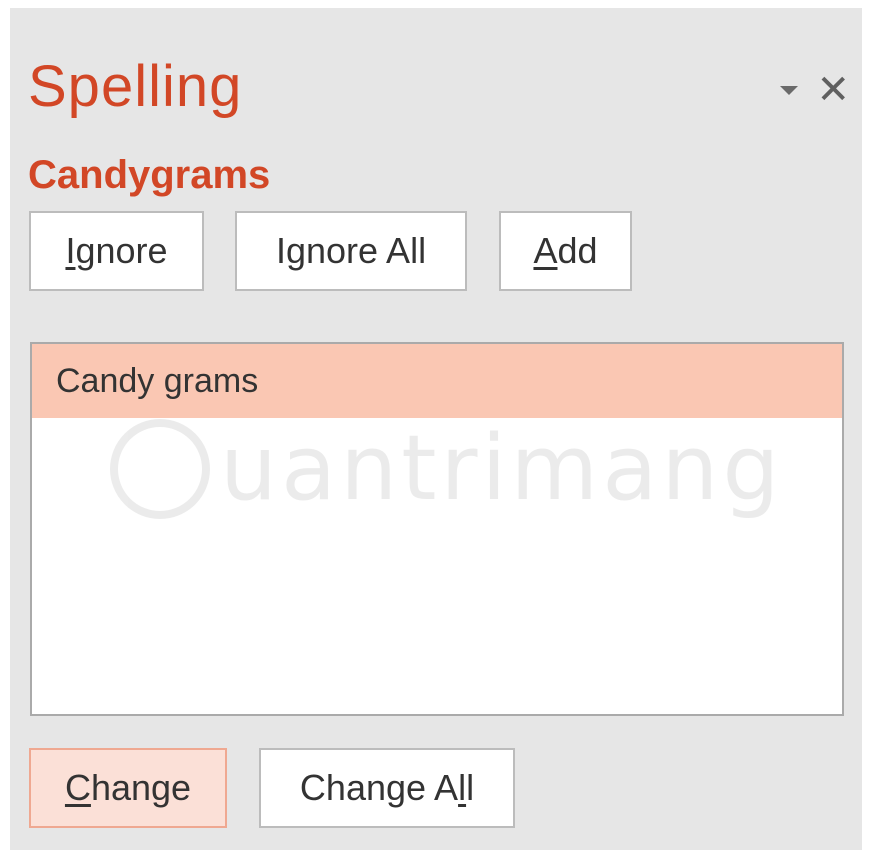 This screenshot has height=858, width=872. What do you see at coordinates (149, 175) in the screenshot?
I see `misspelled-word: Candygrams` at bounding box center [149, 175].